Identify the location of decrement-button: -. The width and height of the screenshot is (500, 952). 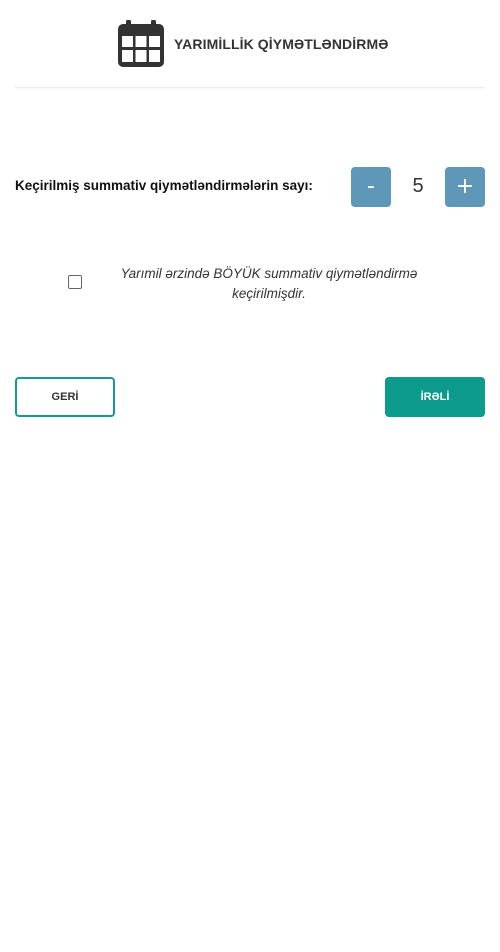
(371, 187).